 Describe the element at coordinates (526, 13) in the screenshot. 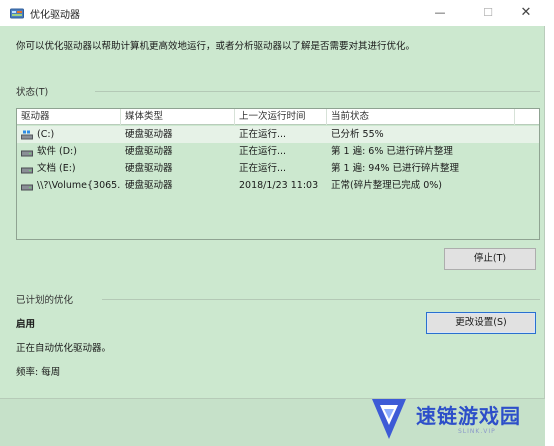

I see `close-button: ✕` at that location.